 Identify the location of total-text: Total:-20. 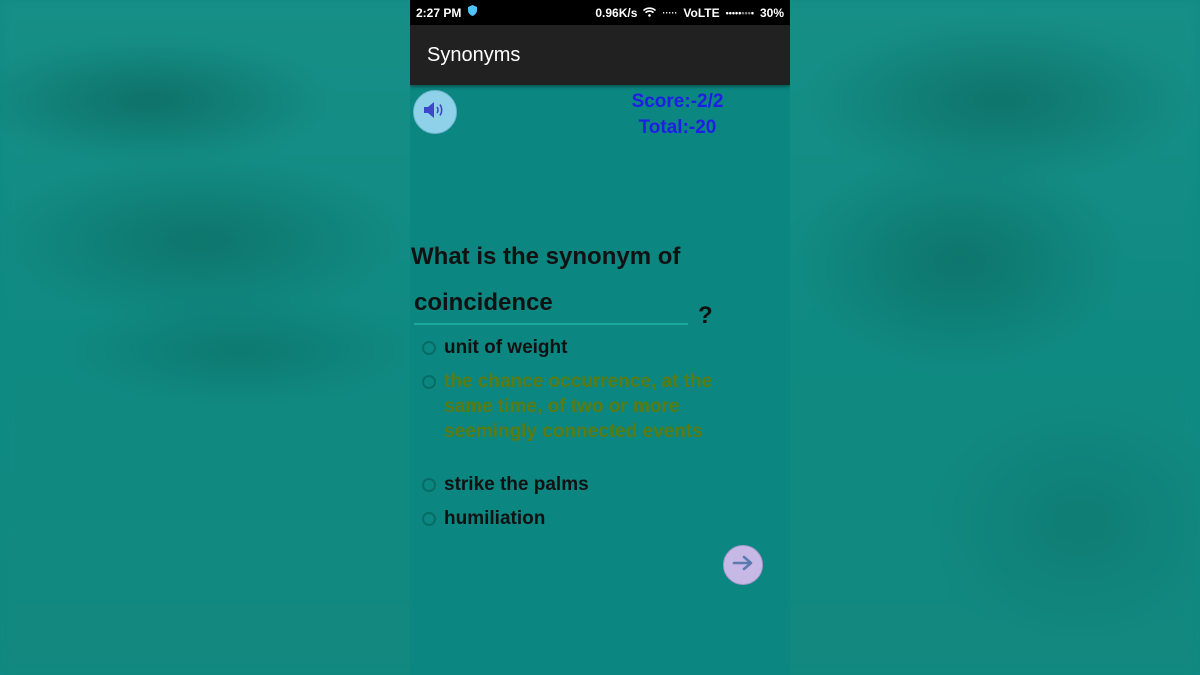
(677, 127).